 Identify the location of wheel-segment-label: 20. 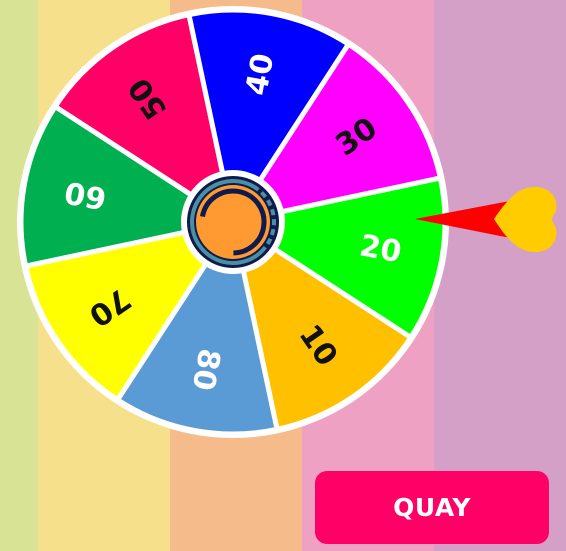
(380, 249).